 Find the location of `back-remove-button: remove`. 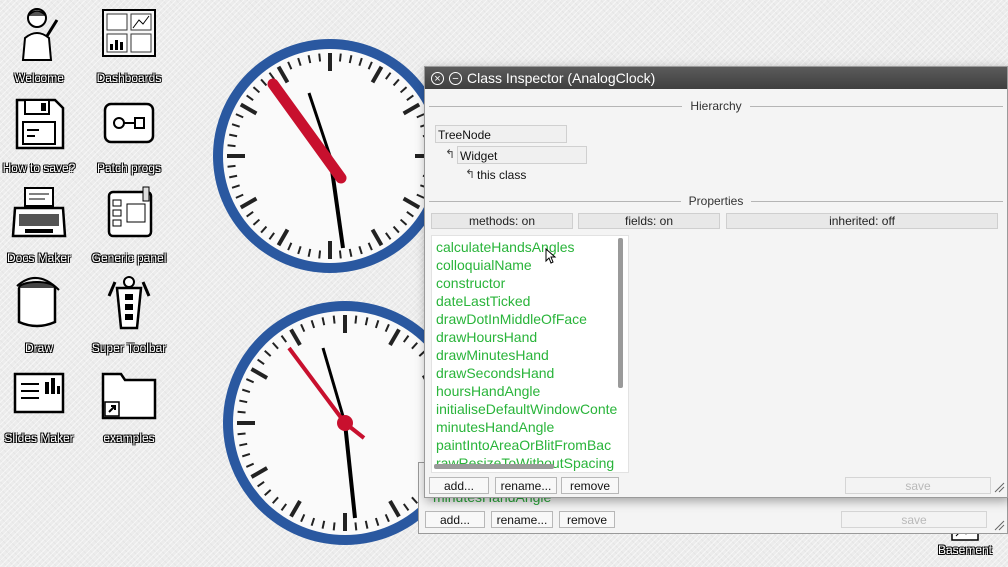

back-remove-button: remove is located at coordinates (587, 519).